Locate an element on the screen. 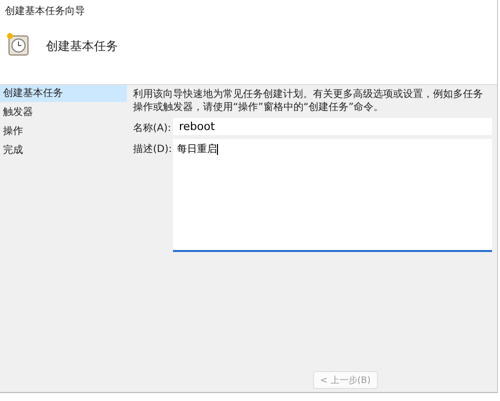 This screenshot has height=401, width=500. field-label: 名称(A): is located at coordinates (152, 128).